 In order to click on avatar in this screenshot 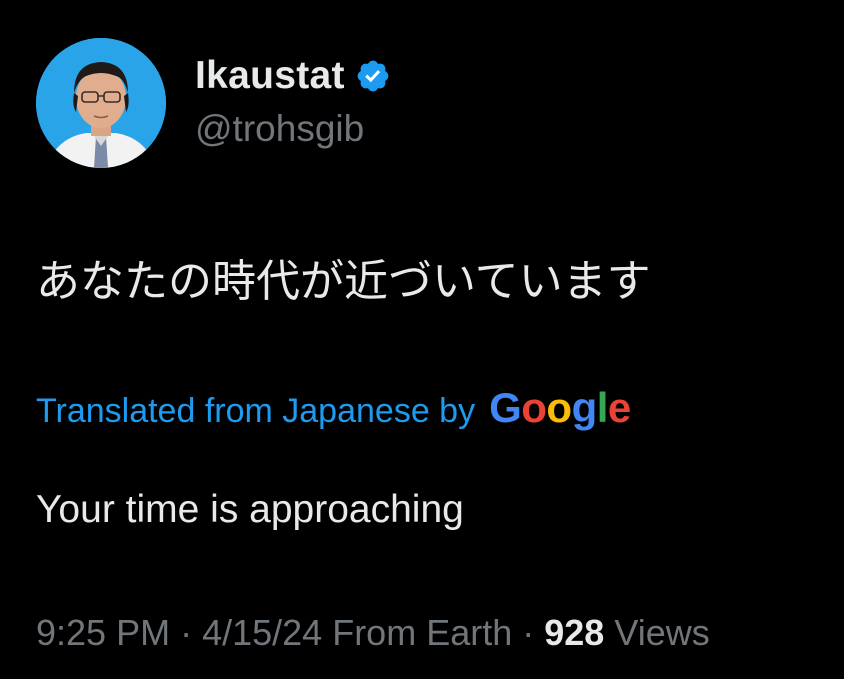, I will do `click(101, 103)`.